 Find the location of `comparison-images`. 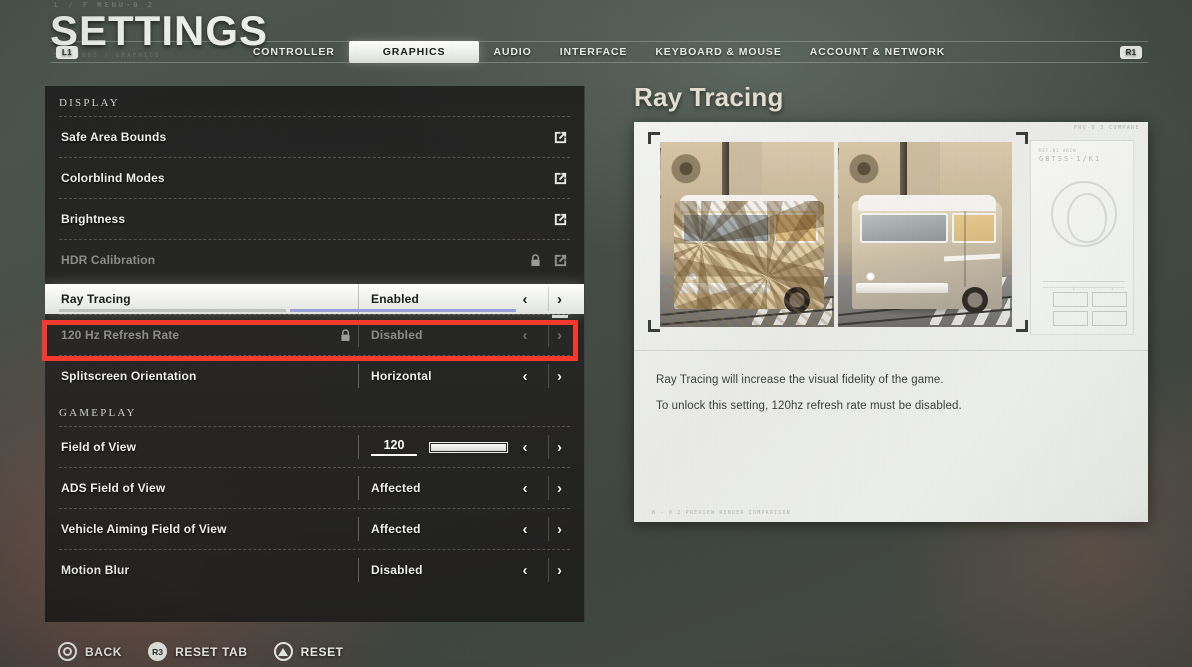

comparison-images is located at coordinates (836, 234).